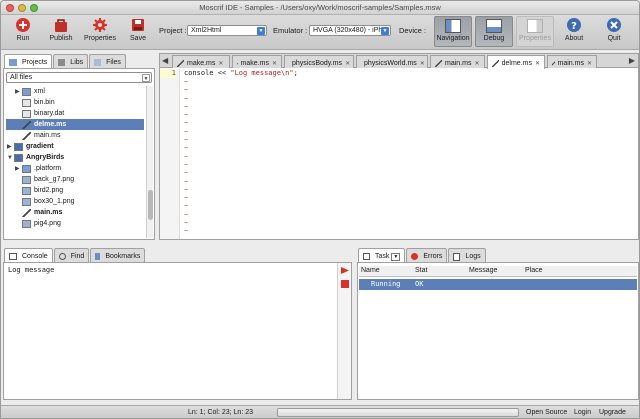 Image resolution: width=640 pixels, height=419 pixels. What do you see at coordinates (614, 32) in the screenshot?
I see `quit-button: Quit` at bounding box center [614, 32].